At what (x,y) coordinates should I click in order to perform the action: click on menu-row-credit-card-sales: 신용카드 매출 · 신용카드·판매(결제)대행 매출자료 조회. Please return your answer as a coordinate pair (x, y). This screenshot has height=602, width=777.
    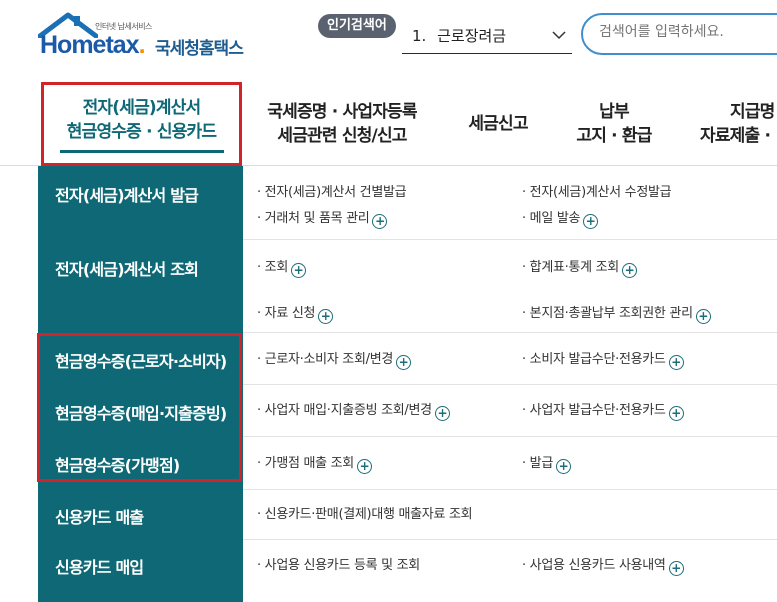
    Looking at the image, I should click on (407, 515).